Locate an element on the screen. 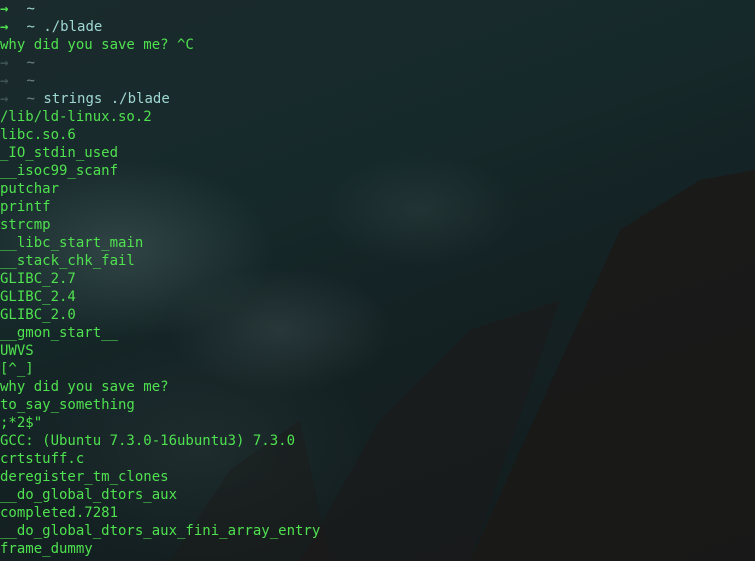 This screenshot has width=755, height=561. output-text: GLIBC_2.0 is located at coordinates (38, 315).